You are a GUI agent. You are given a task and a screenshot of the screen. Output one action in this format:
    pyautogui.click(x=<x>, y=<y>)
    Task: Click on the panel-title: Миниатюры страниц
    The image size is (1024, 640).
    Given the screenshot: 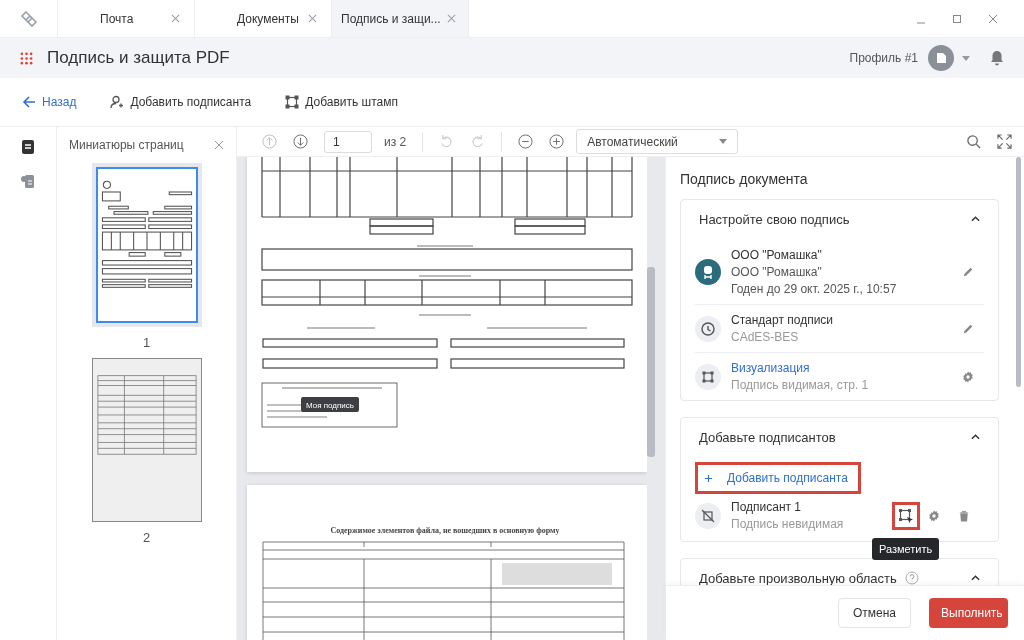 What is the action you would take?
    pyautogui.click(x=126, y=144)
    